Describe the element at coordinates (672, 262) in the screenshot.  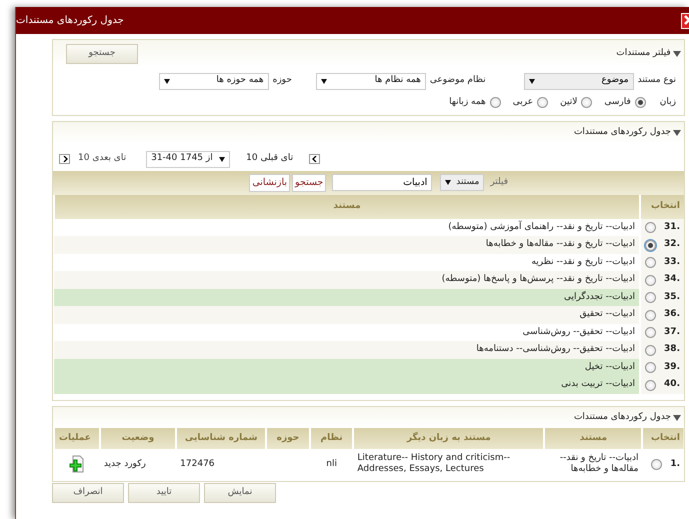
I see `row-number: .33` at that location.